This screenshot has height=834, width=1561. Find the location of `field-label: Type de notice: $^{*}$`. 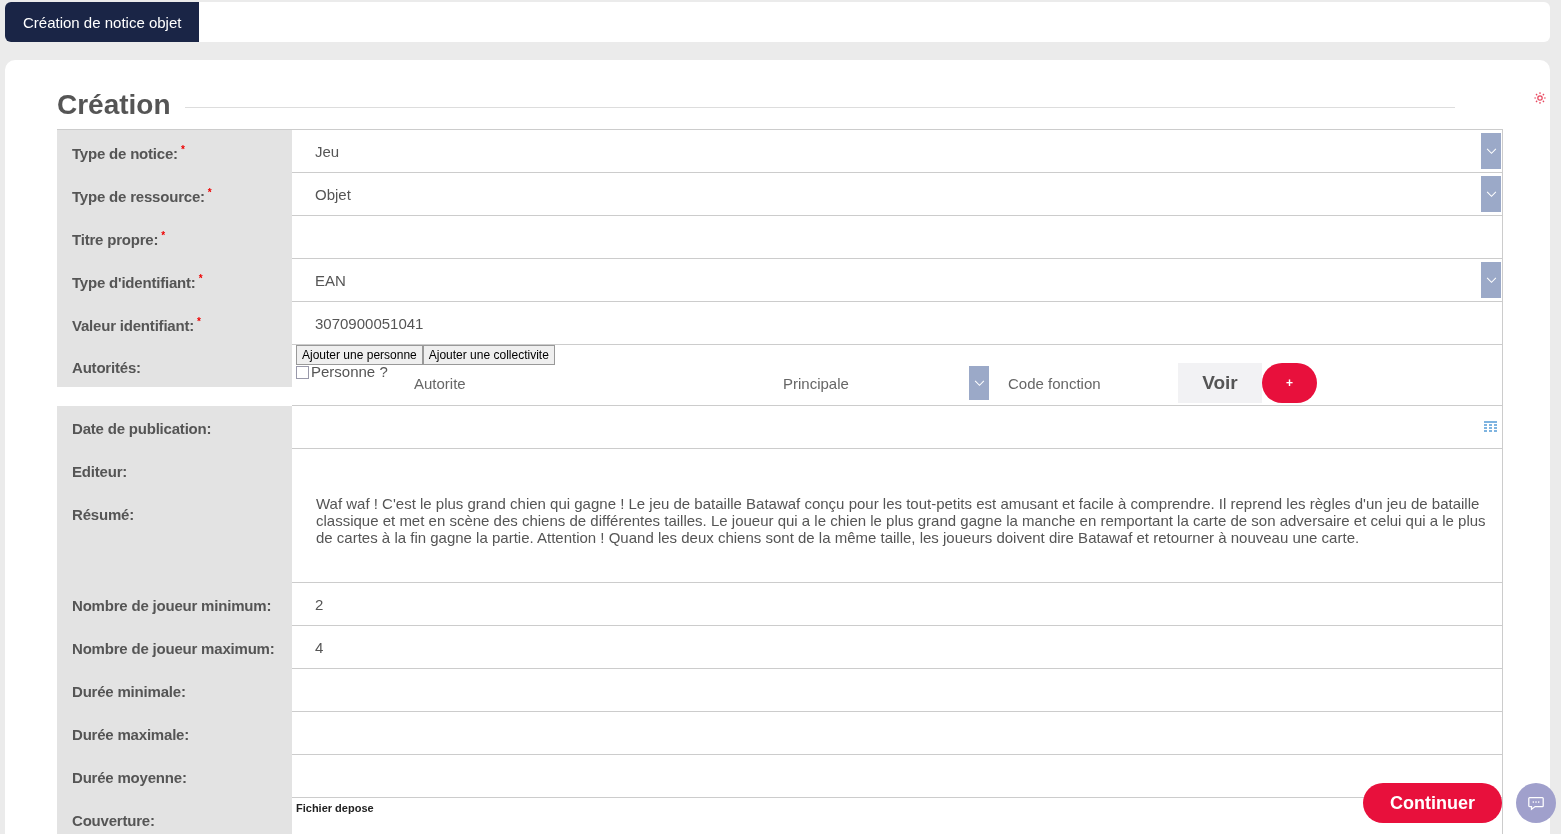

field-label: Type de notice: $^{*}$ is located at coordinates (128, 153).